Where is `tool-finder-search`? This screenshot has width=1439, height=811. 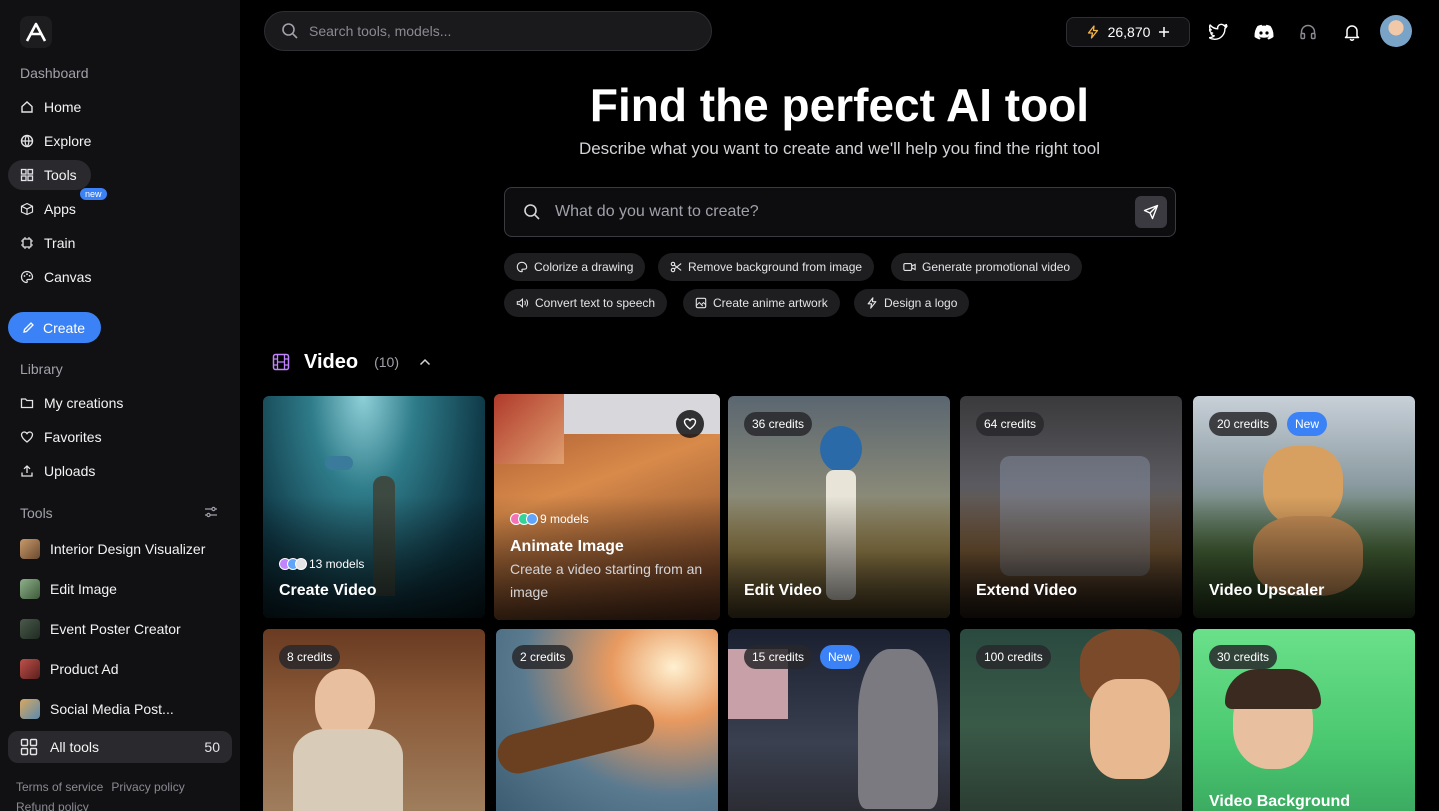
tool-finder-search is located at coordinates (840, 212).